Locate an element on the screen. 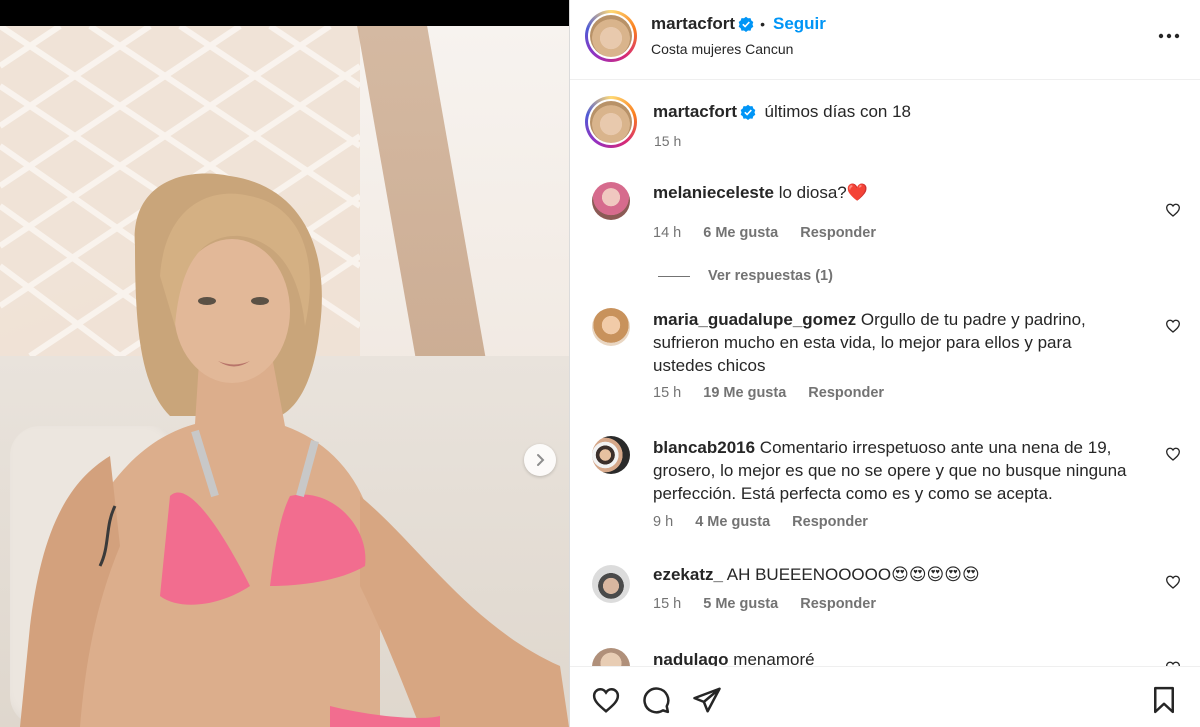 This screenshot has height=727, width=1200. comment-likes: 5 Me gusta is located at coordinates (740, 604).